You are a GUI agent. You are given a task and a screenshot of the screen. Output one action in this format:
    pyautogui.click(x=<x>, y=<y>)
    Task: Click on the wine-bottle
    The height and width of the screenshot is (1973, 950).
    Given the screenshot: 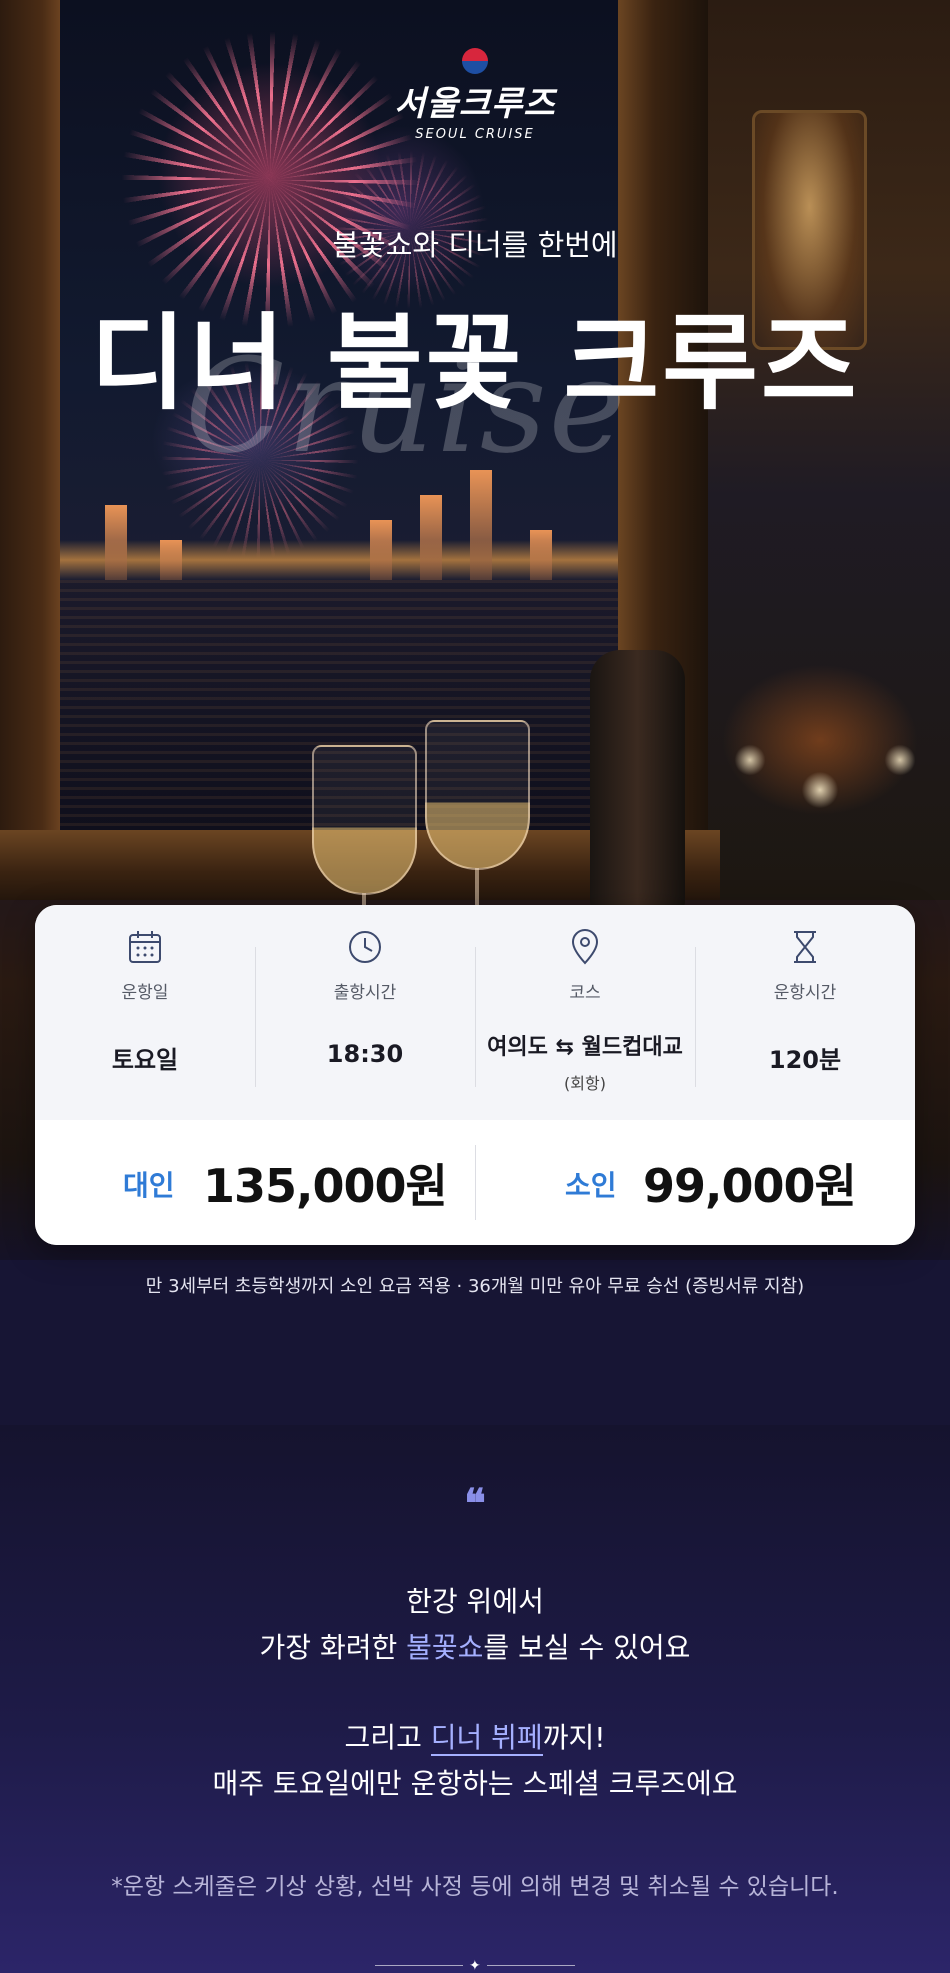 What is the action you would take?
    pyautogui.click(x=637, y=780)
    